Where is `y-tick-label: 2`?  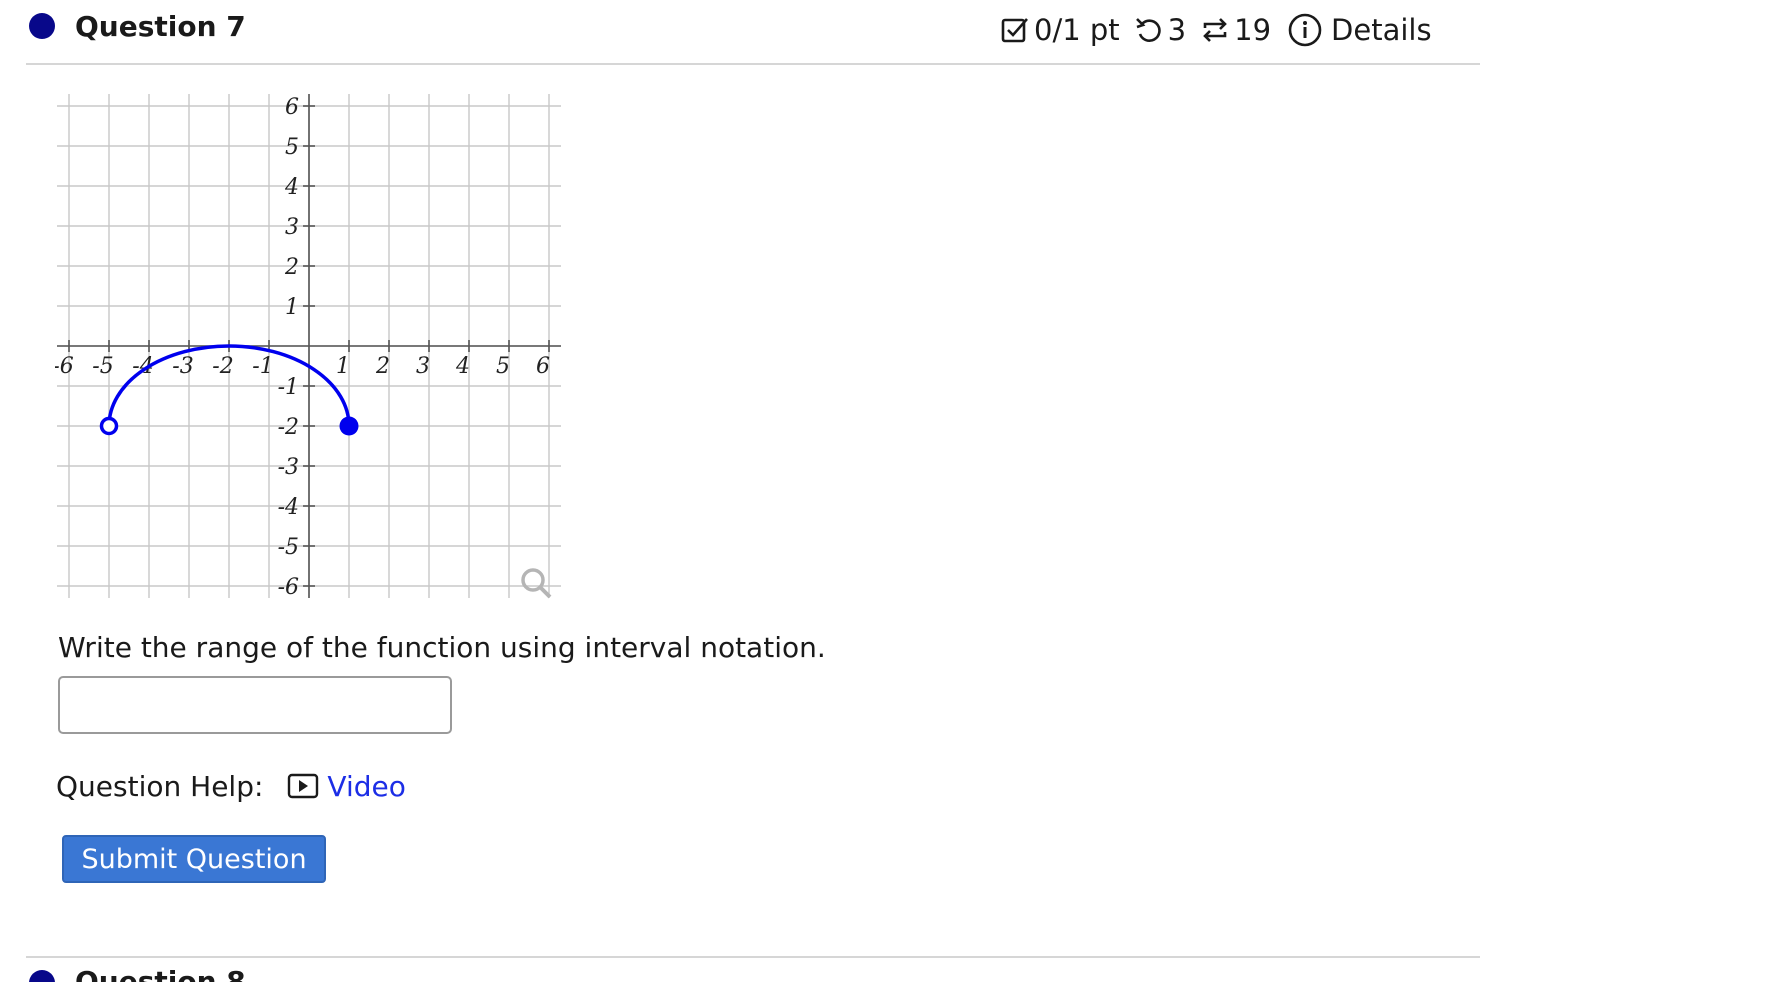 y-tick-label: 2 is located at coordinates (291, 267).